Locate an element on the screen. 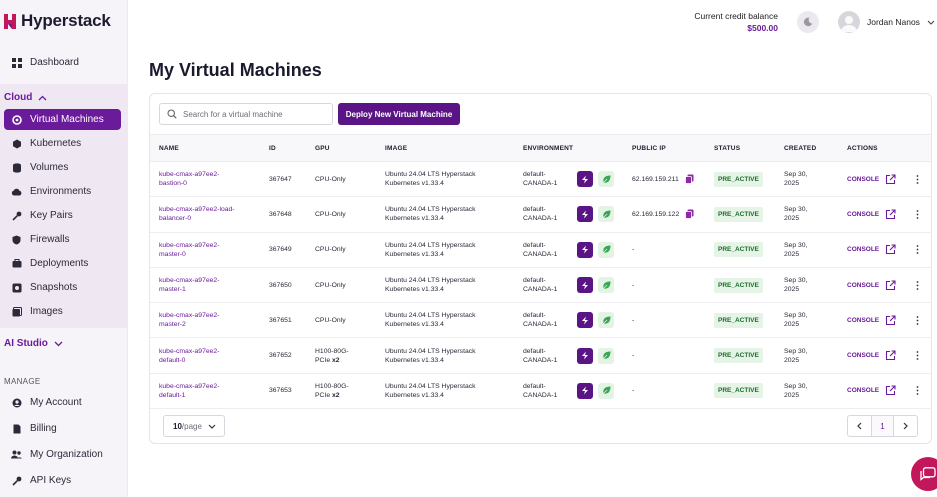  sidebar-item-dashboard: Dashboard is located at coordinates (62, 62).